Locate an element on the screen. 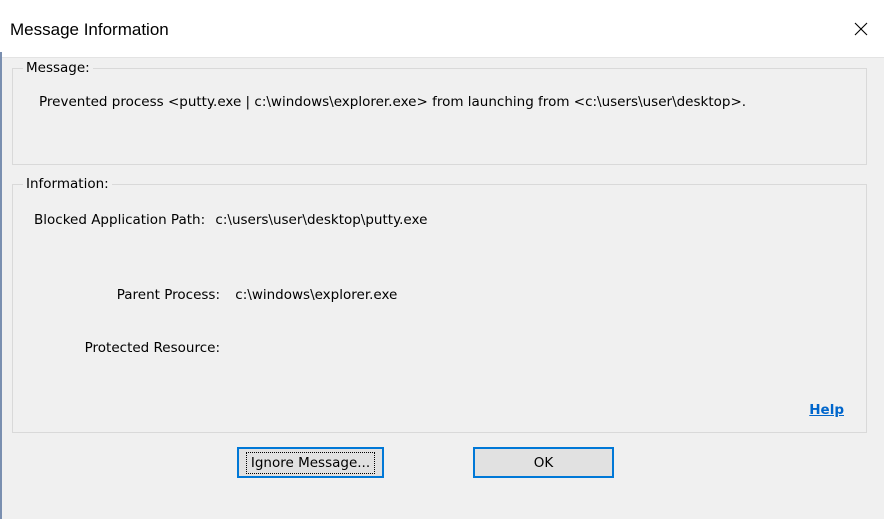  protected-resource-row: Protected Resource: is located at coordinates (132, 348).